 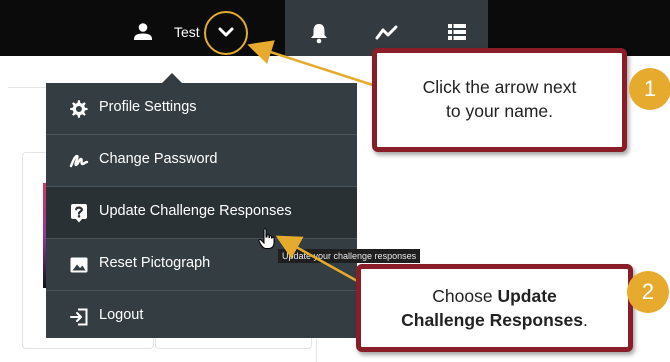 What do you see at coordinates (465, 296) in the screenshot?
I see `callout-text: Choose` at bounding box center [465, 296].